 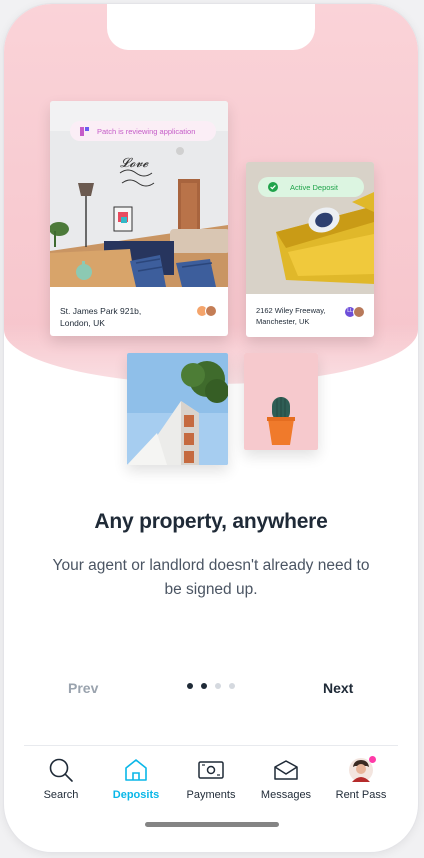 I want to click on patch-logo-icon, so click(x=84, y=131).